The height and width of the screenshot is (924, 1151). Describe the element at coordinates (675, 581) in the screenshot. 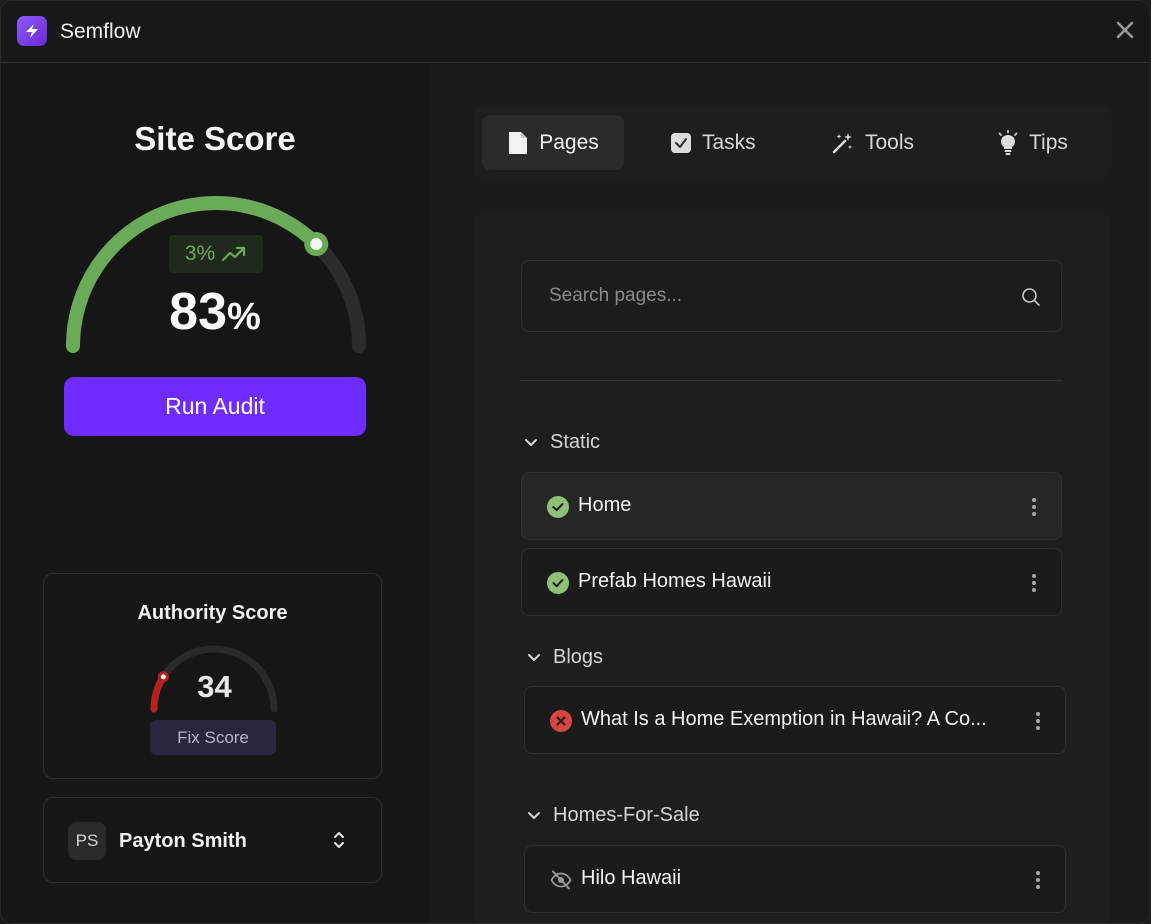

I see `page-title: Prefab Homes Hawaii` at that location.